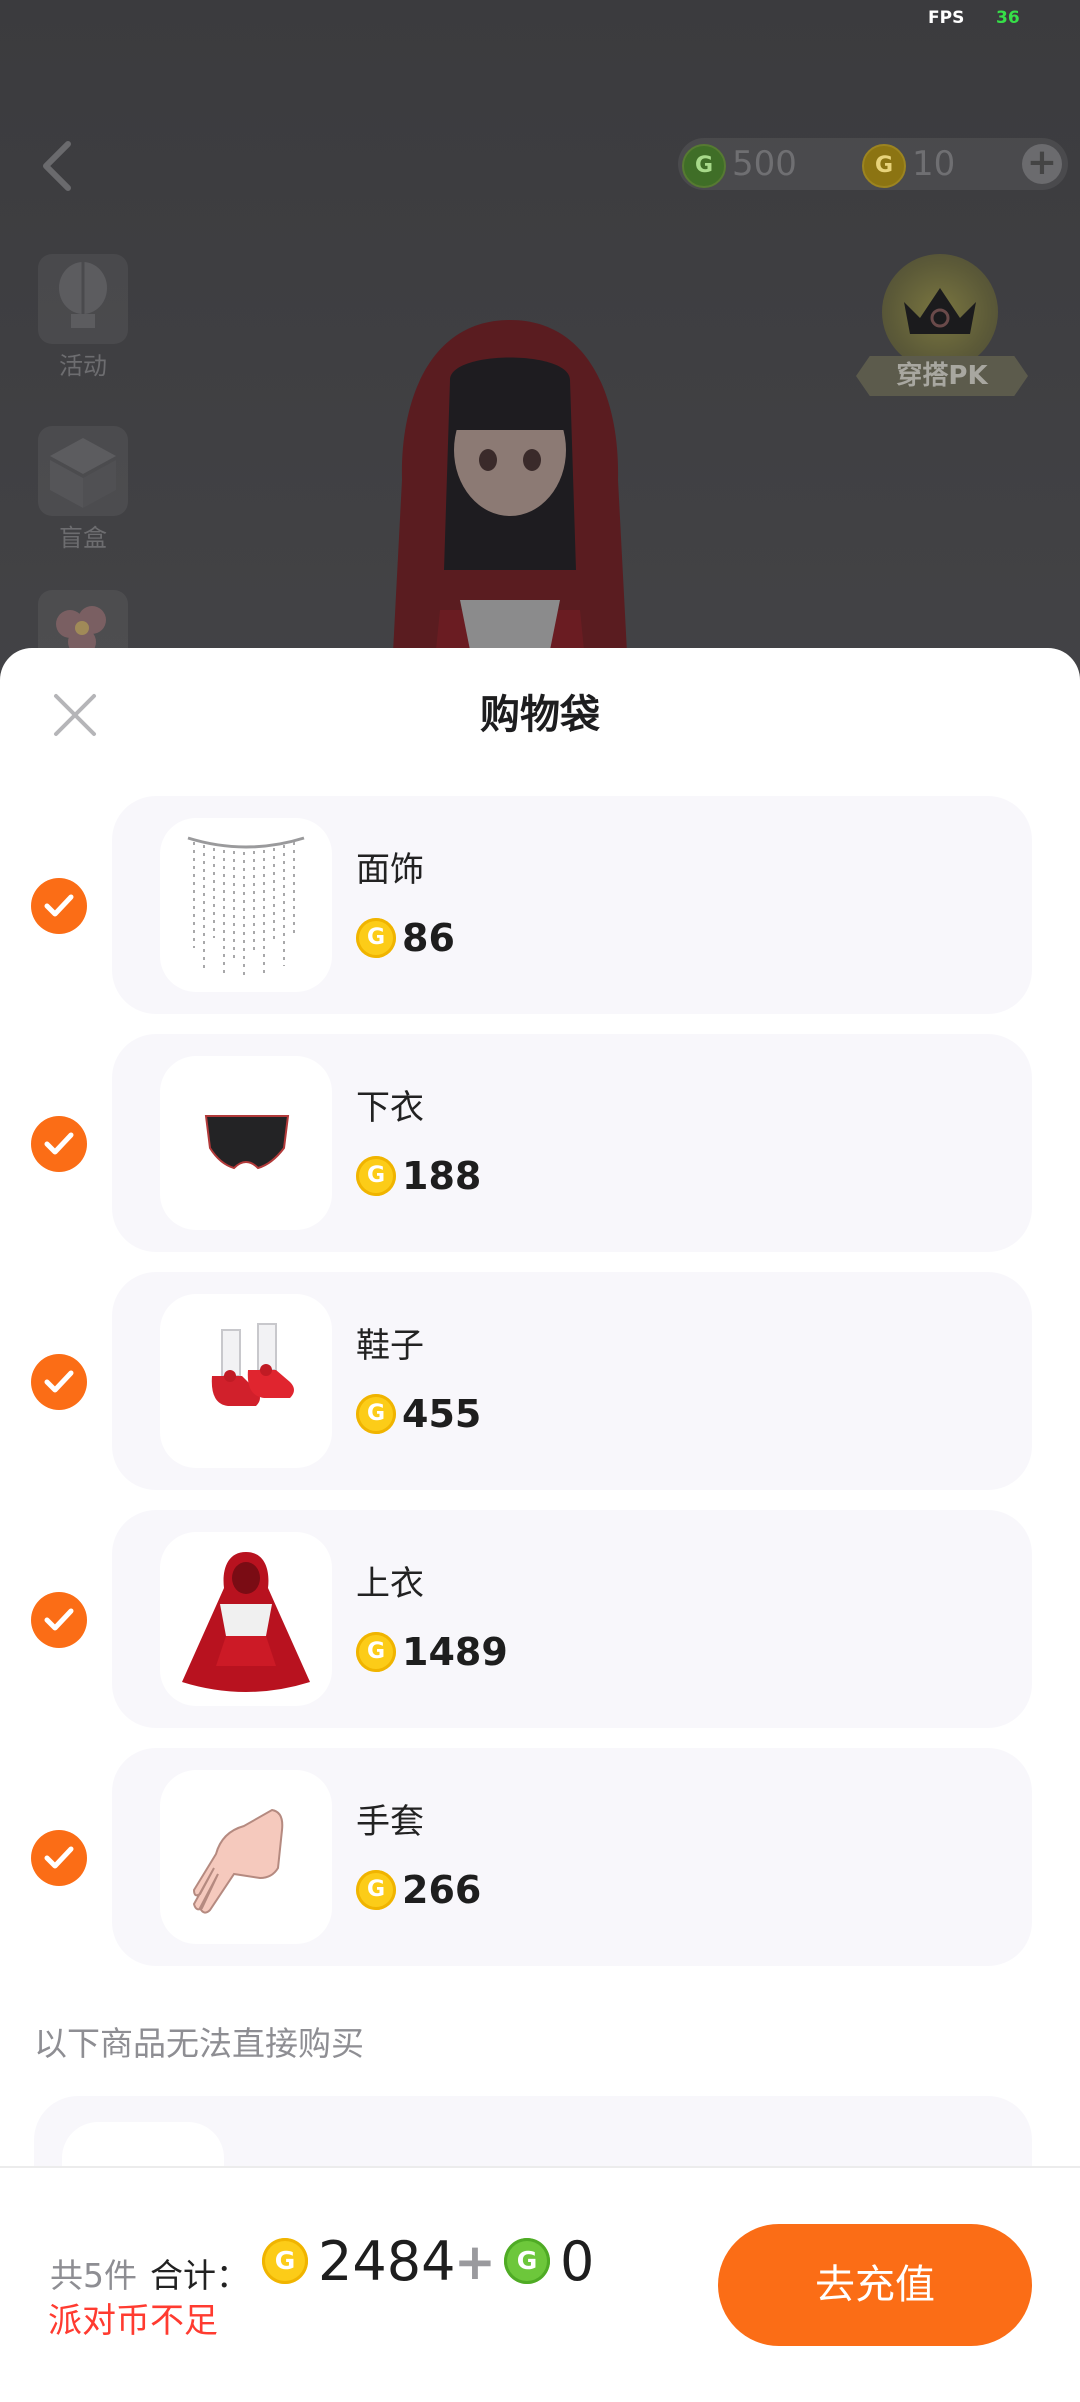 The height and width of the screenshot is (2402, 1080). Describe the element at coordinates (387, 2261) in the screenshot. I see `total-gold-value: 2484` at that location.